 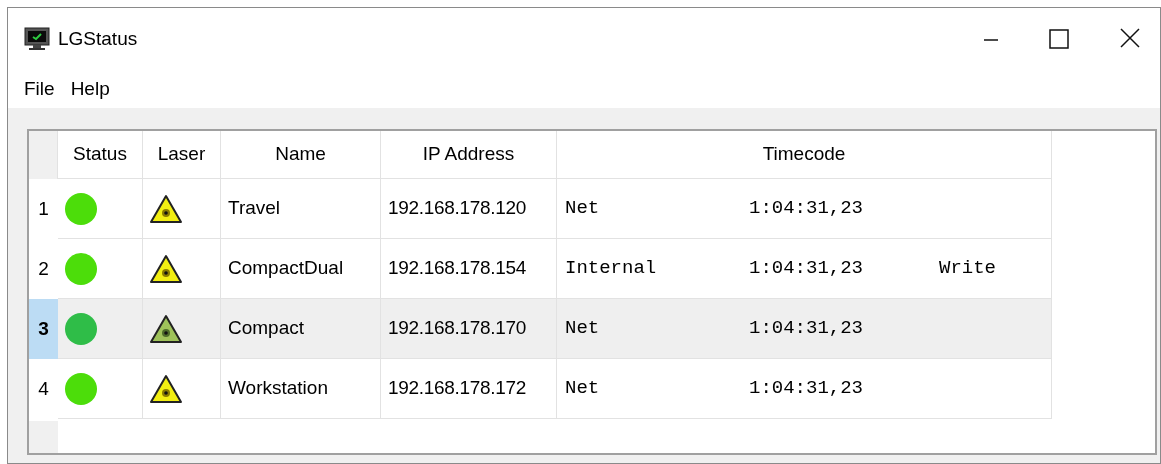 I want to click on column-header: Status, so click(x=100, y=155).